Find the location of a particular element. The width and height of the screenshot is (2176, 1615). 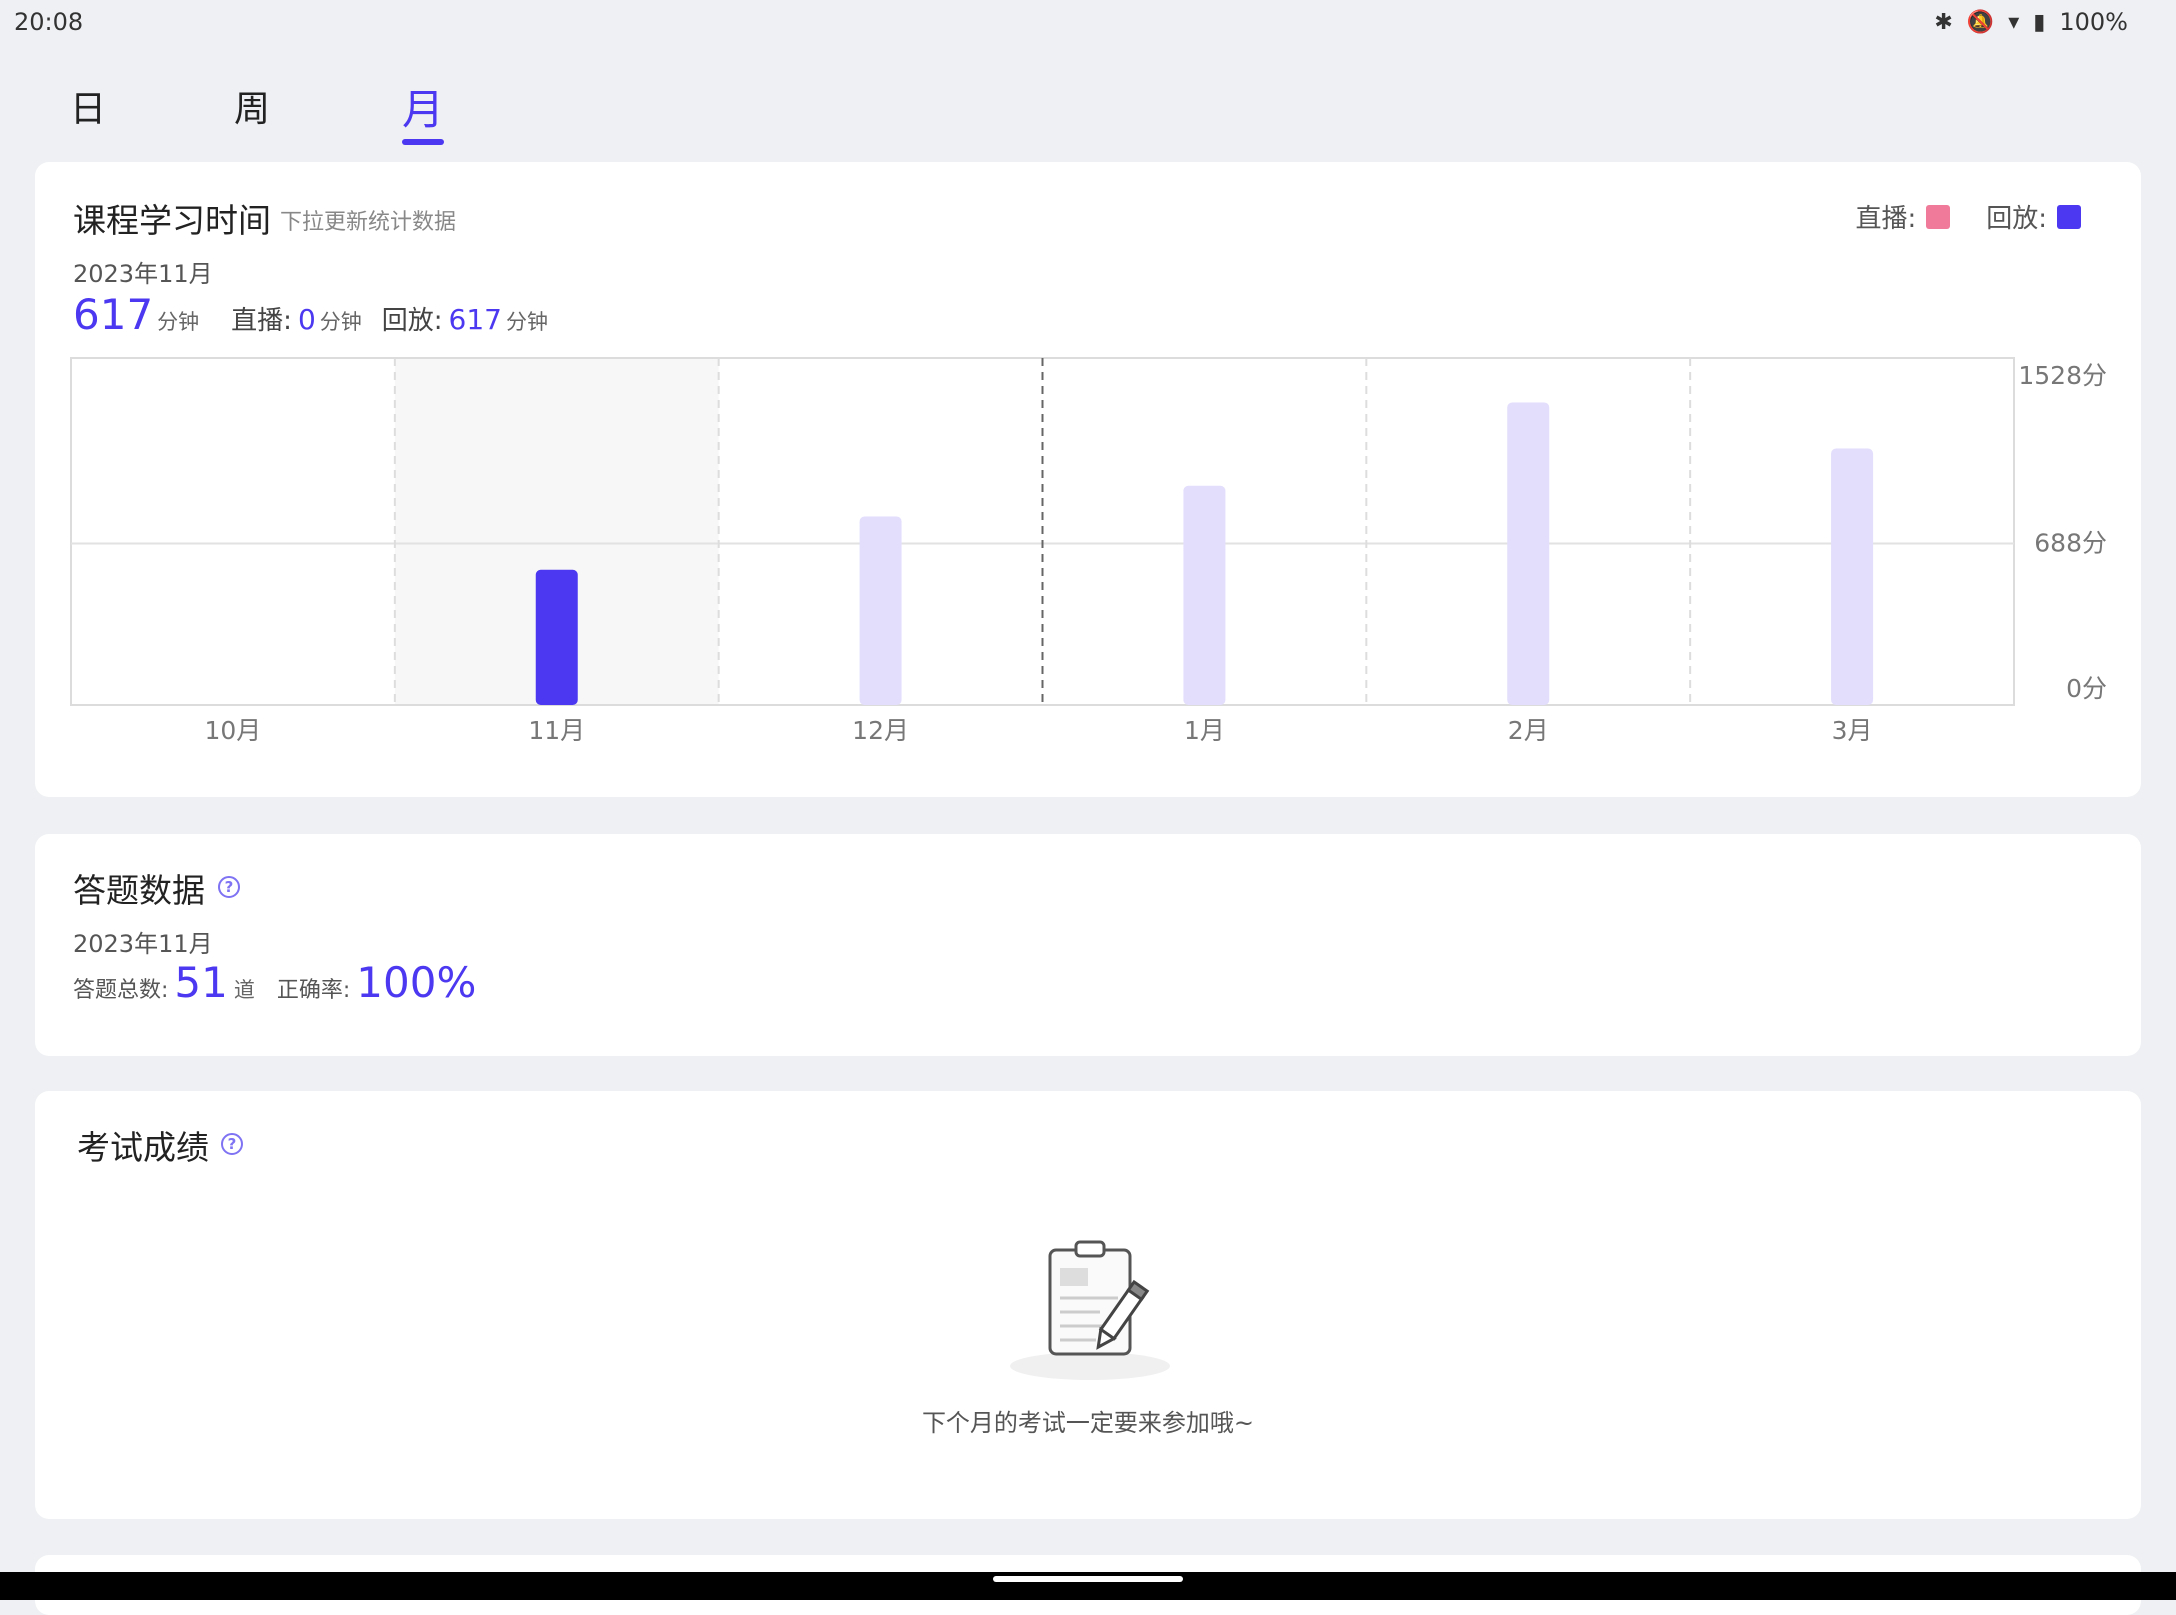

x-tick-label: 10月 is located at coordinates (233, 730).